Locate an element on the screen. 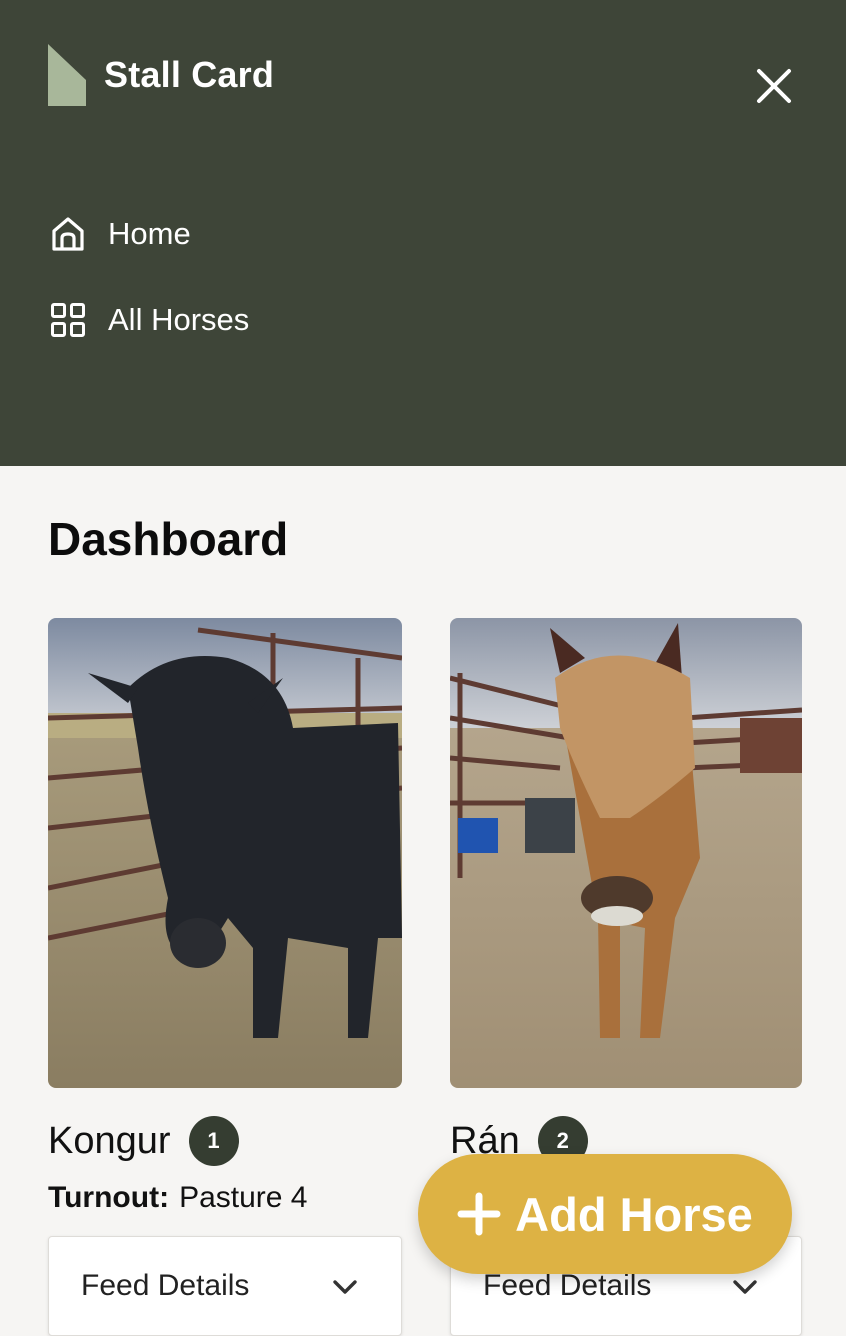 The image size is (846, 1336). plus-icon is located at coordinates (479, 1214).